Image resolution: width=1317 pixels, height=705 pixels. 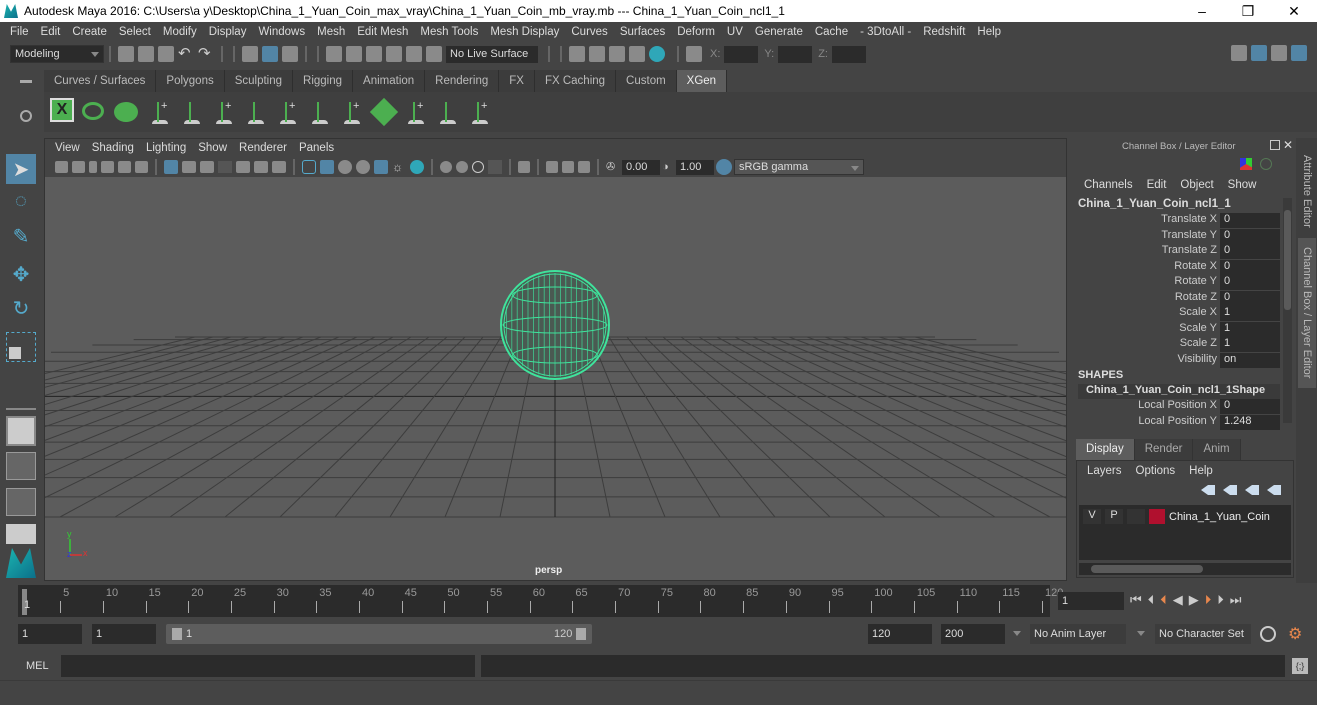 I want to click on tool-settings-toggle-icon, so click(x=1279, y=53).